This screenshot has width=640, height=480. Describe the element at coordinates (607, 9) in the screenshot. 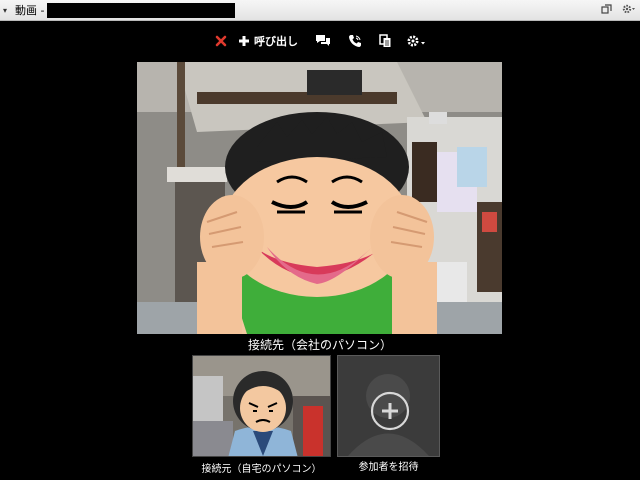

I see `restore-window-icon` at that location.